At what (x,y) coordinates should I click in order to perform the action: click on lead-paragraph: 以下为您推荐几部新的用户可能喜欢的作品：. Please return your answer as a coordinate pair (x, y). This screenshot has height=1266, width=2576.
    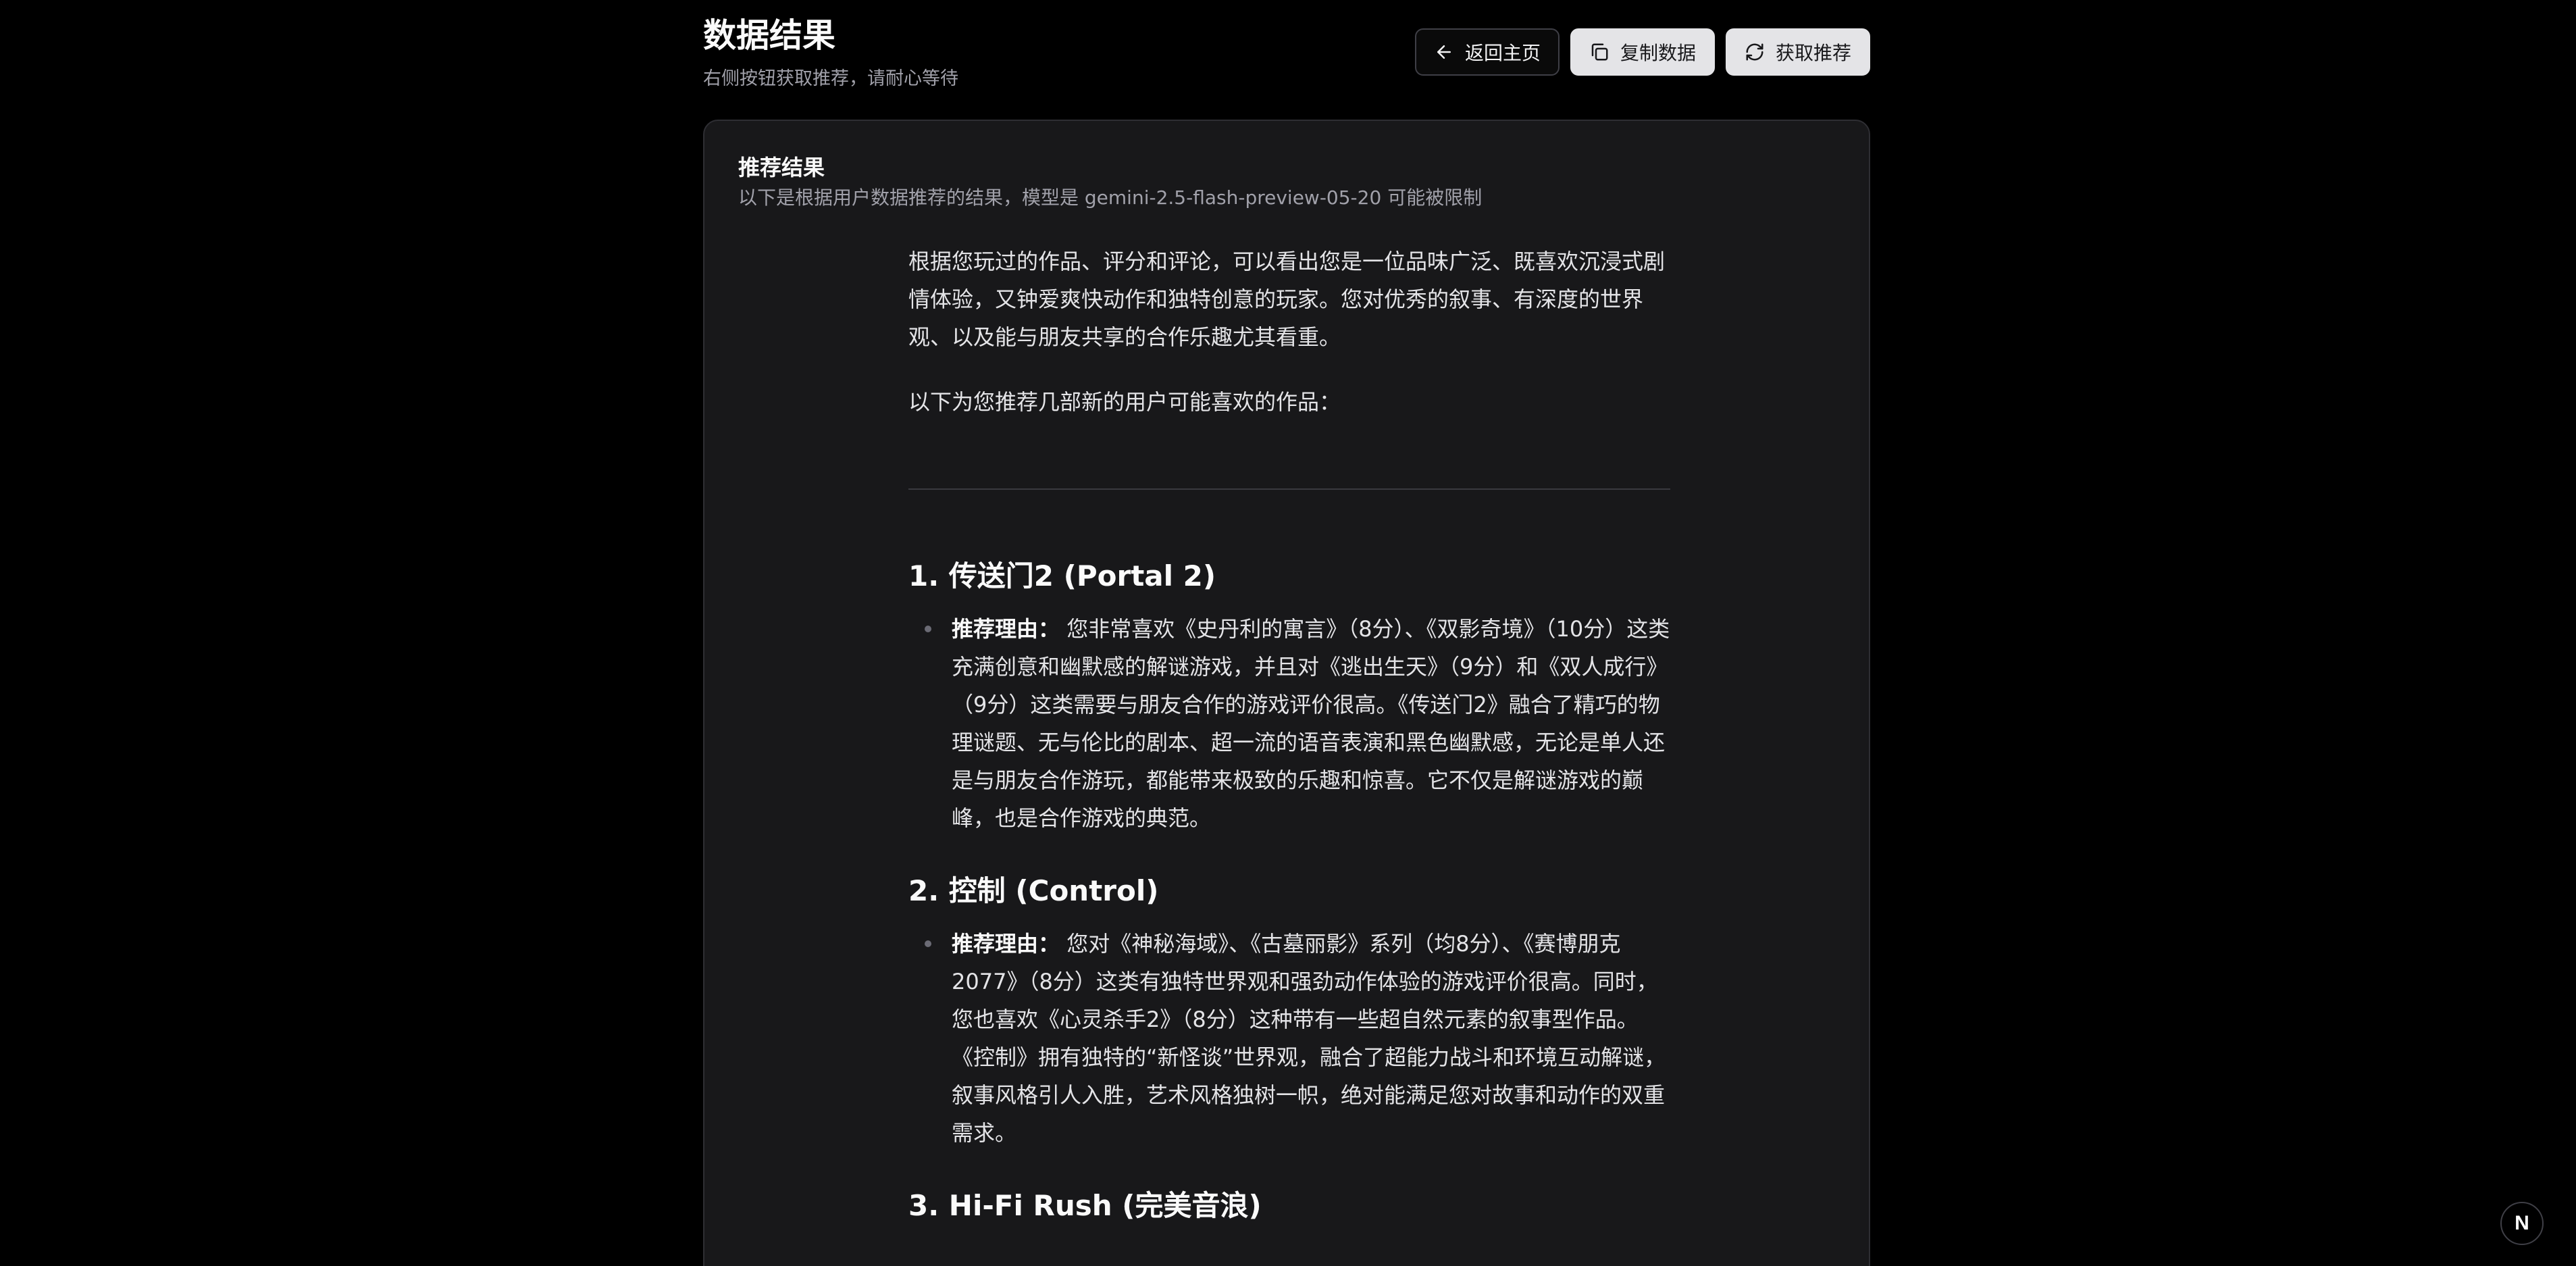
    Looking at the image, I should click on (1124, 402).